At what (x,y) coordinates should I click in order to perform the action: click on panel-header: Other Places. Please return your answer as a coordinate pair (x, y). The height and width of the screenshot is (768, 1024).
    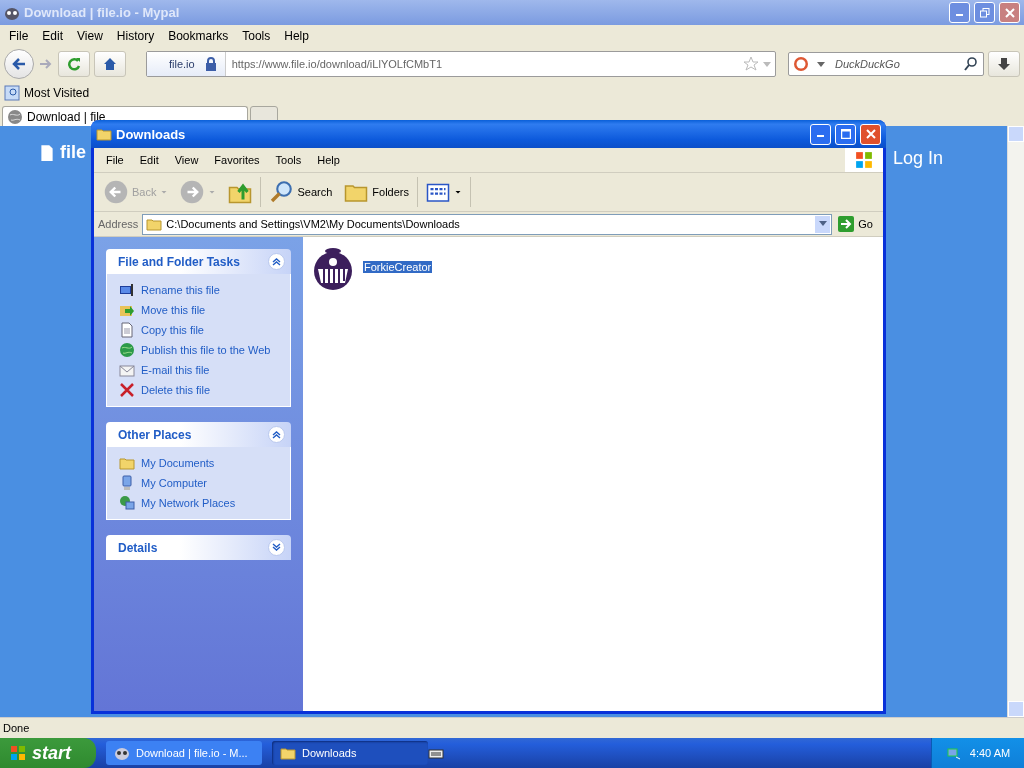
    Looking at the image, I should click on (198, 434).